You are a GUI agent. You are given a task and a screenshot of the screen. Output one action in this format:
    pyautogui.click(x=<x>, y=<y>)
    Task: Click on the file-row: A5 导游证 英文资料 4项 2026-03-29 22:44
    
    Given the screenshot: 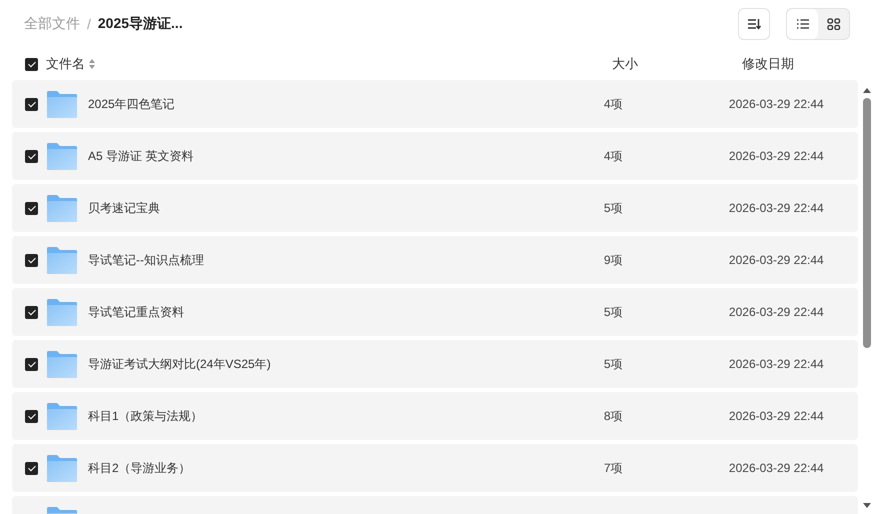 What is the action you would take?
    pyautogui.click(x=435, y=156)
    